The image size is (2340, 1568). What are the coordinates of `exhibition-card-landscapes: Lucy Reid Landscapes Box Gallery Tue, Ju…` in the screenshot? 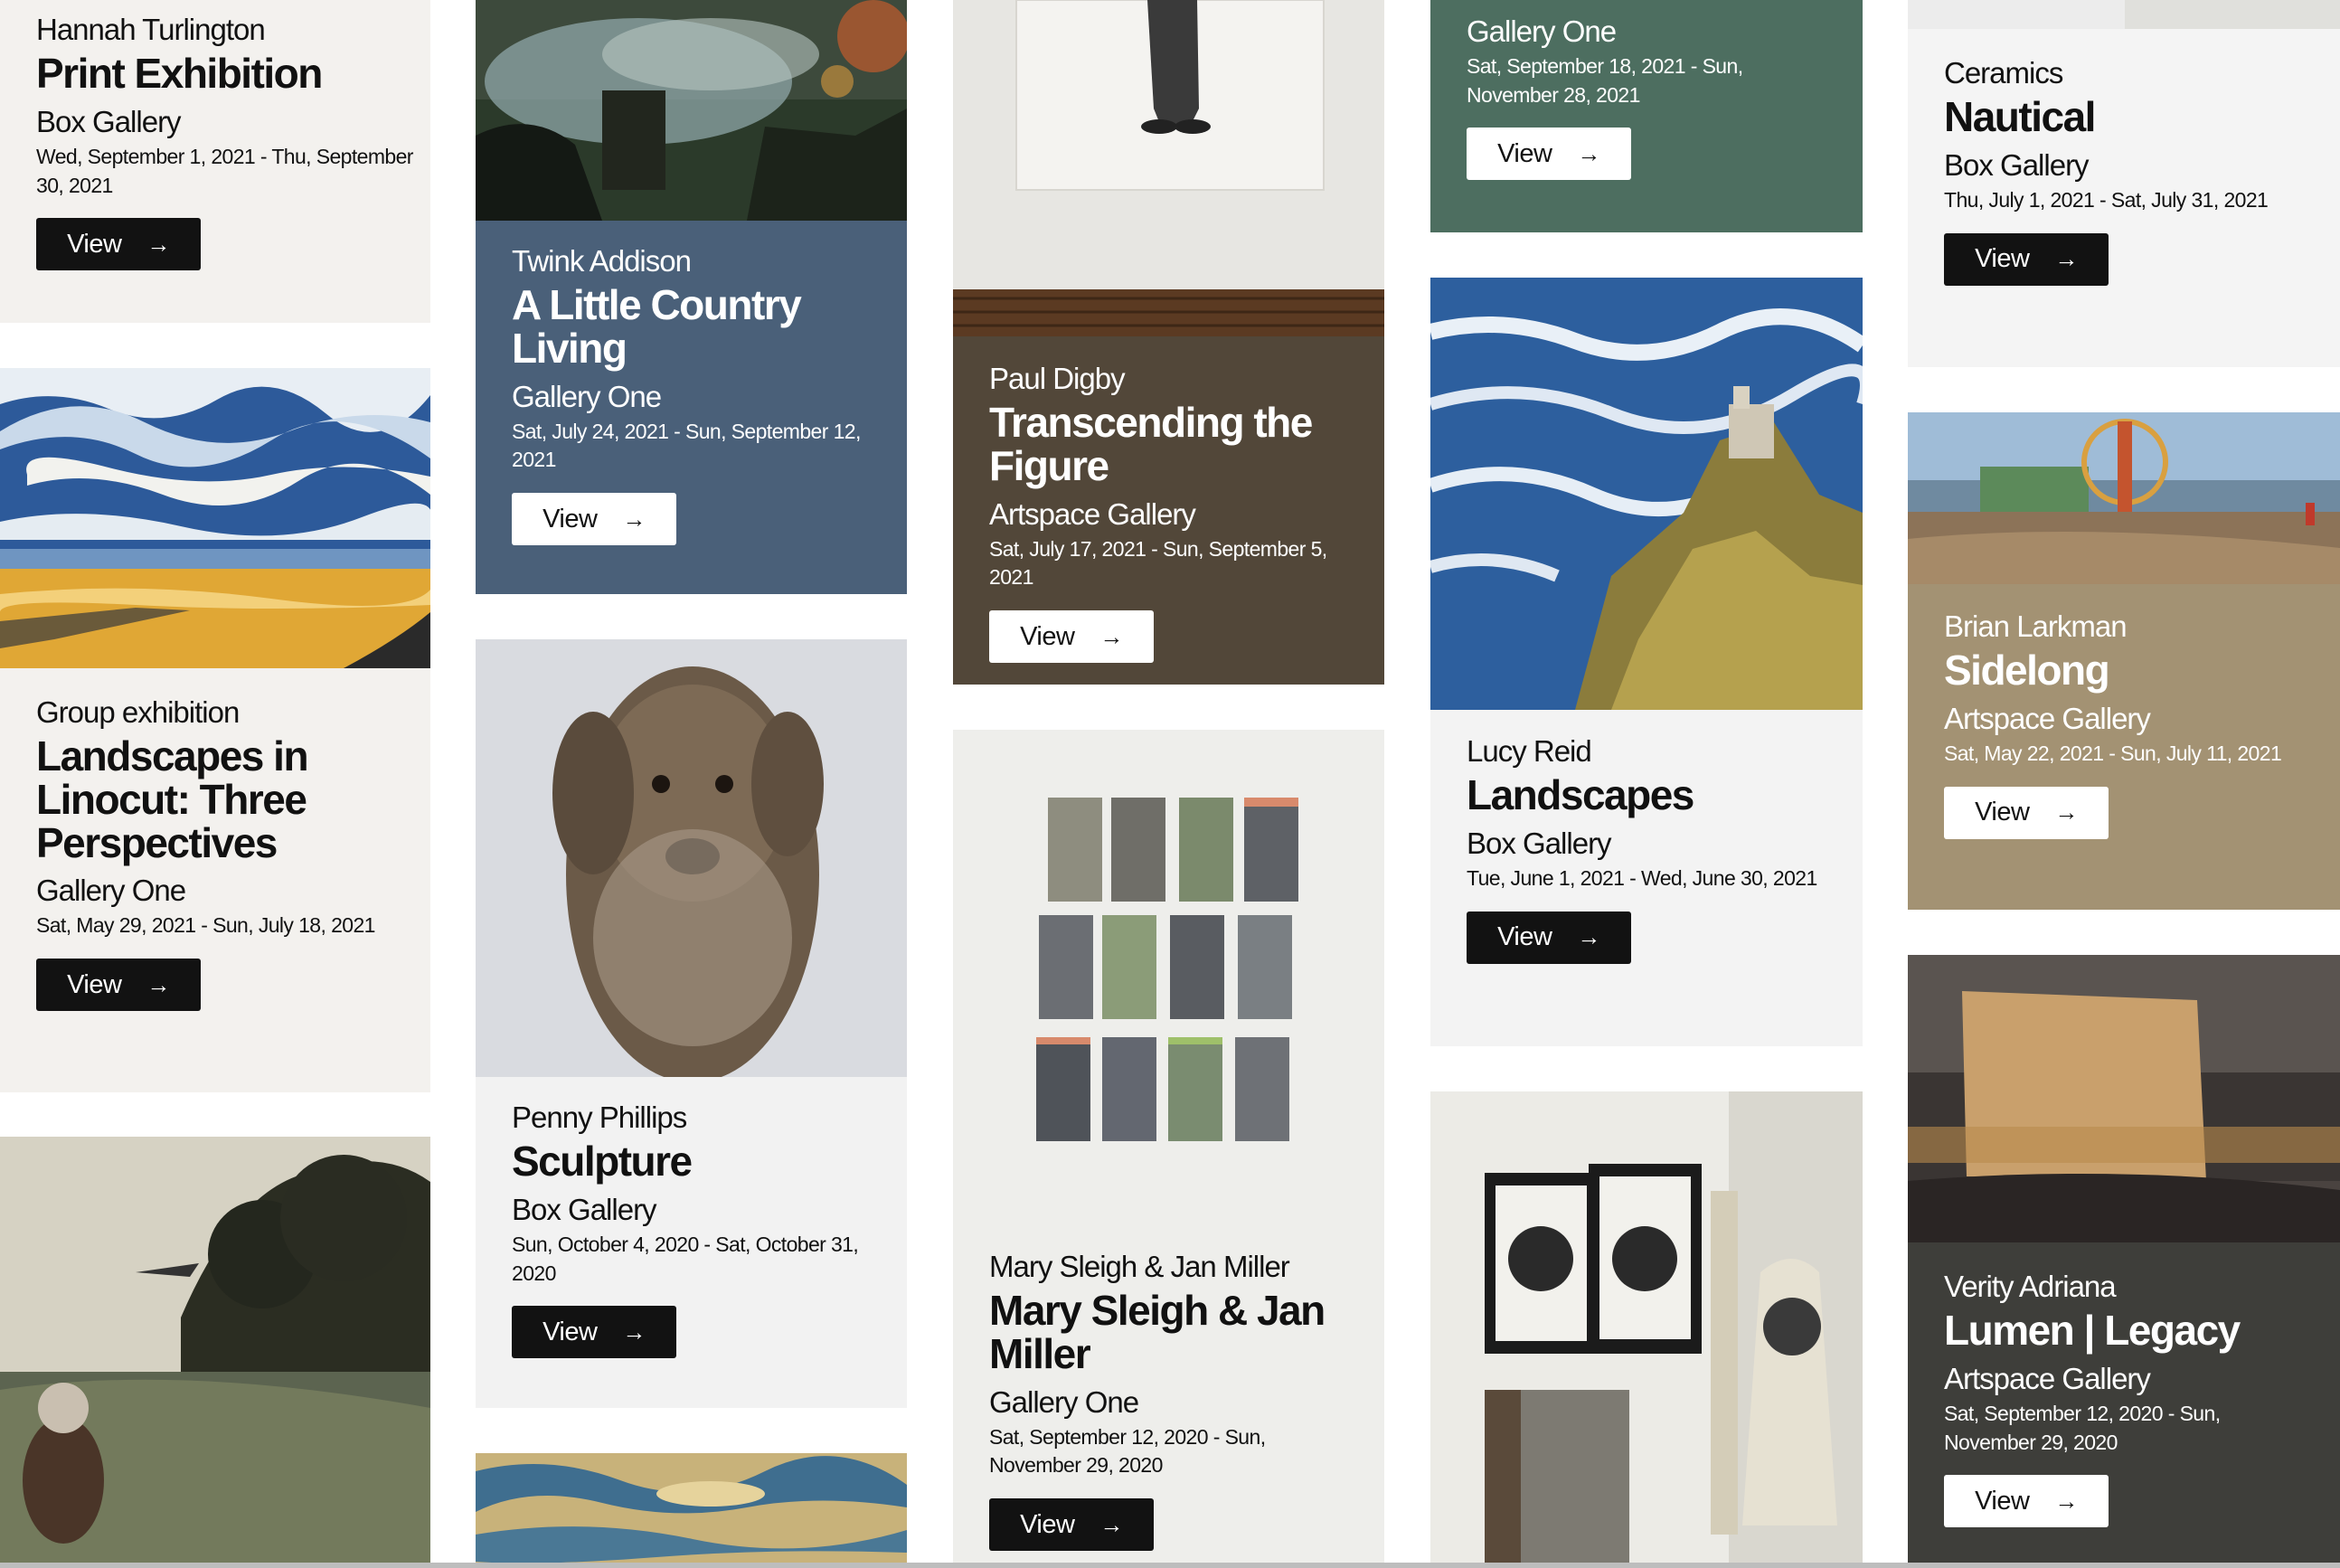 It's located at (1647, 662).